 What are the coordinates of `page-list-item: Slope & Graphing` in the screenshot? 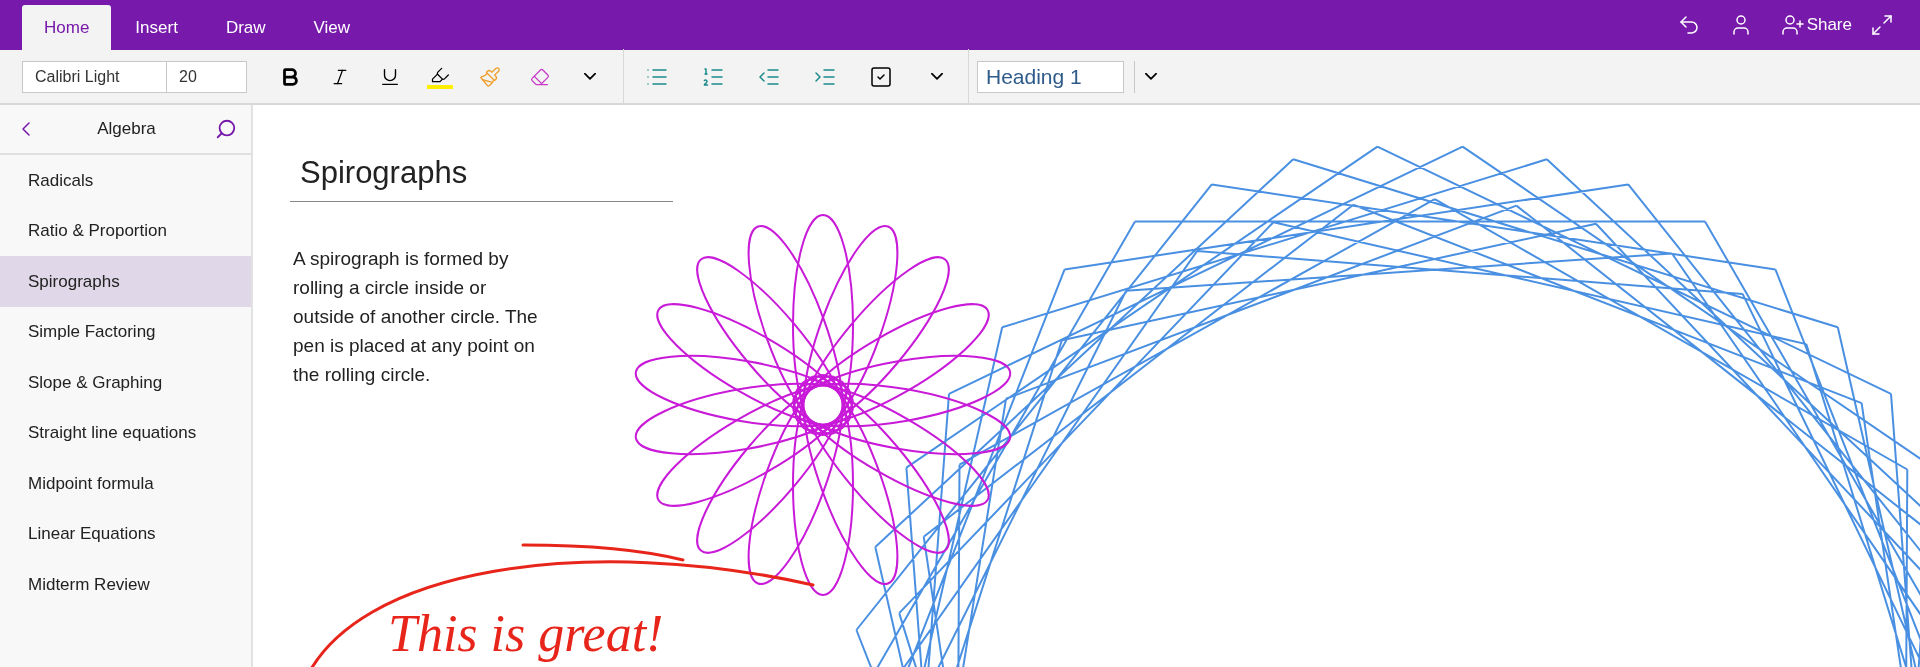 It's located at (125, 382).